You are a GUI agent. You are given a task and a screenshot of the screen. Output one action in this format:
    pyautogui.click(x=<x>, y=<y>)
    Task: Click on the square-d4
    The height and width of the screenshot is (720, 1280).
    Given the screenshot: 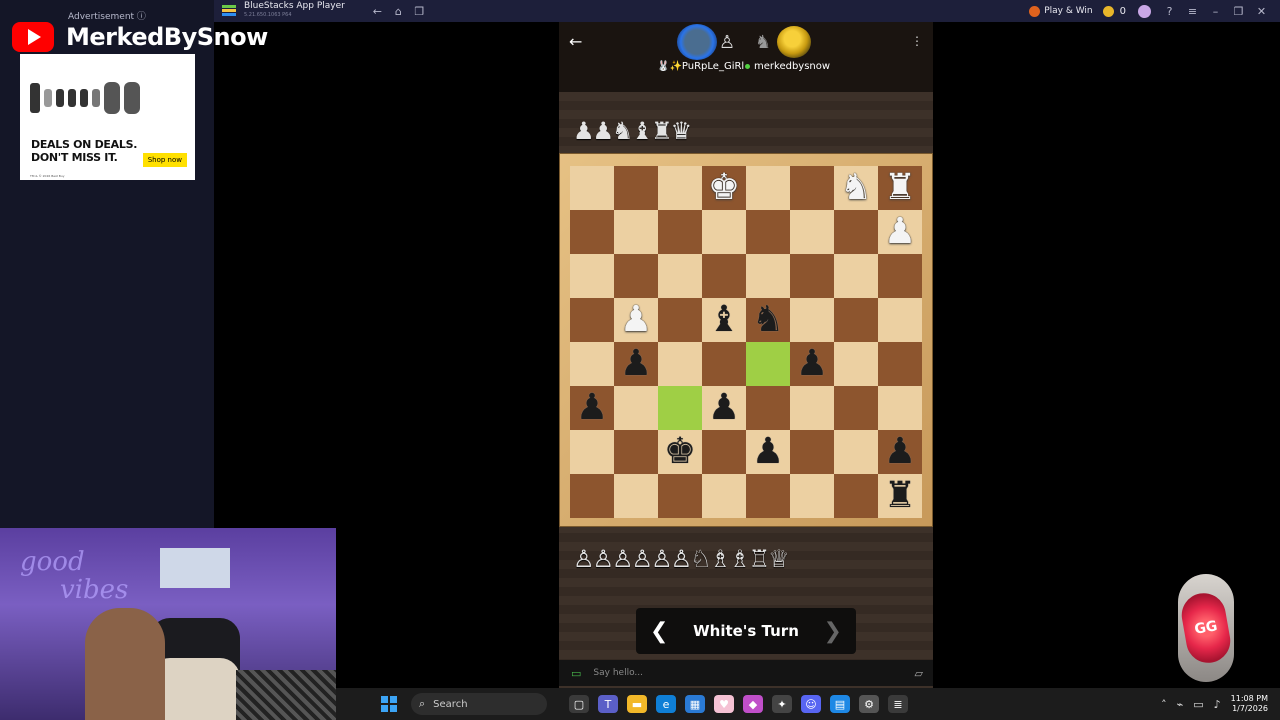 What is the action you would take?
    pyautogui.click(x=724, y=364)
    